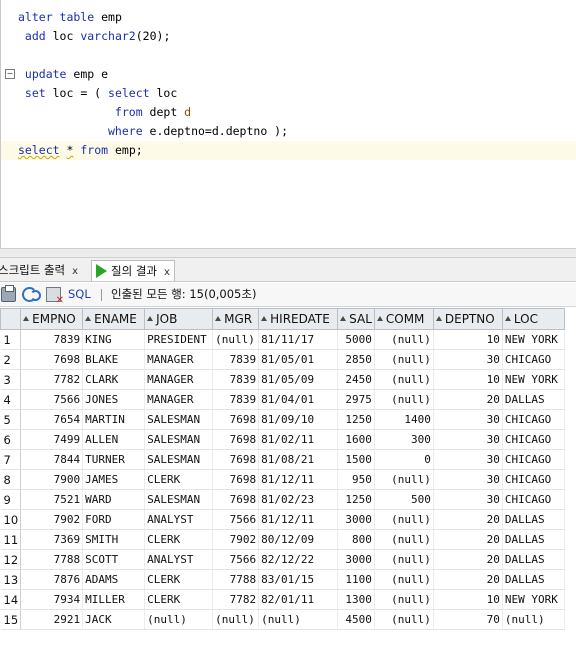 The image size is (576, 651). I want to click on cell-comm: 300, so click(404, 439).